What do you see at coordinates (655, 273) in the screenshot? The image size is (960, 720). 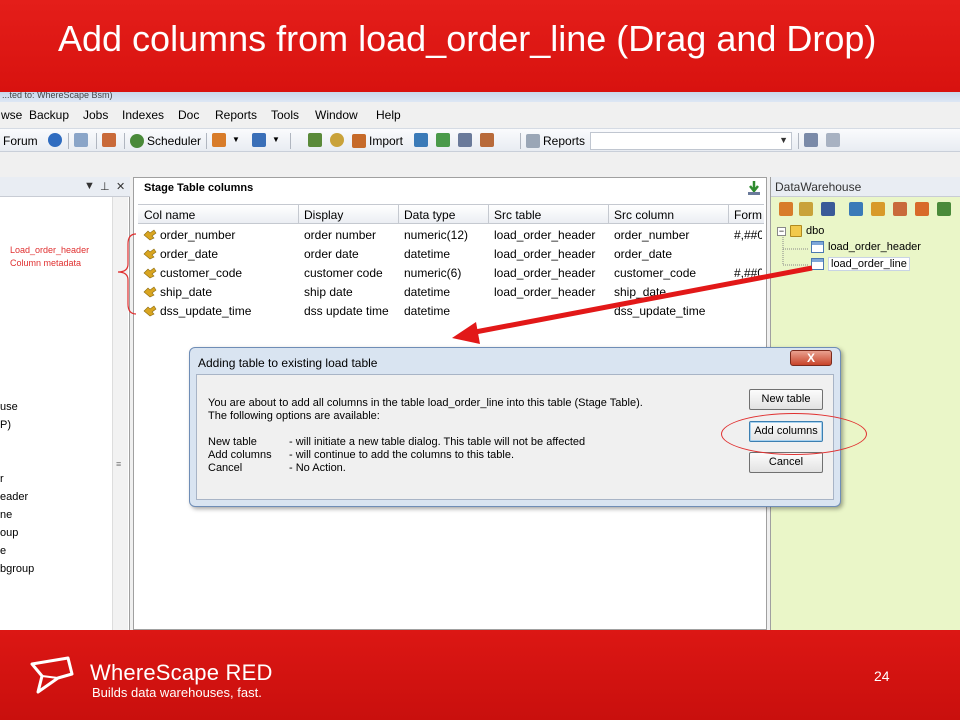 I see `cell-src-column: customer_code` at bounding box center [655, 273].